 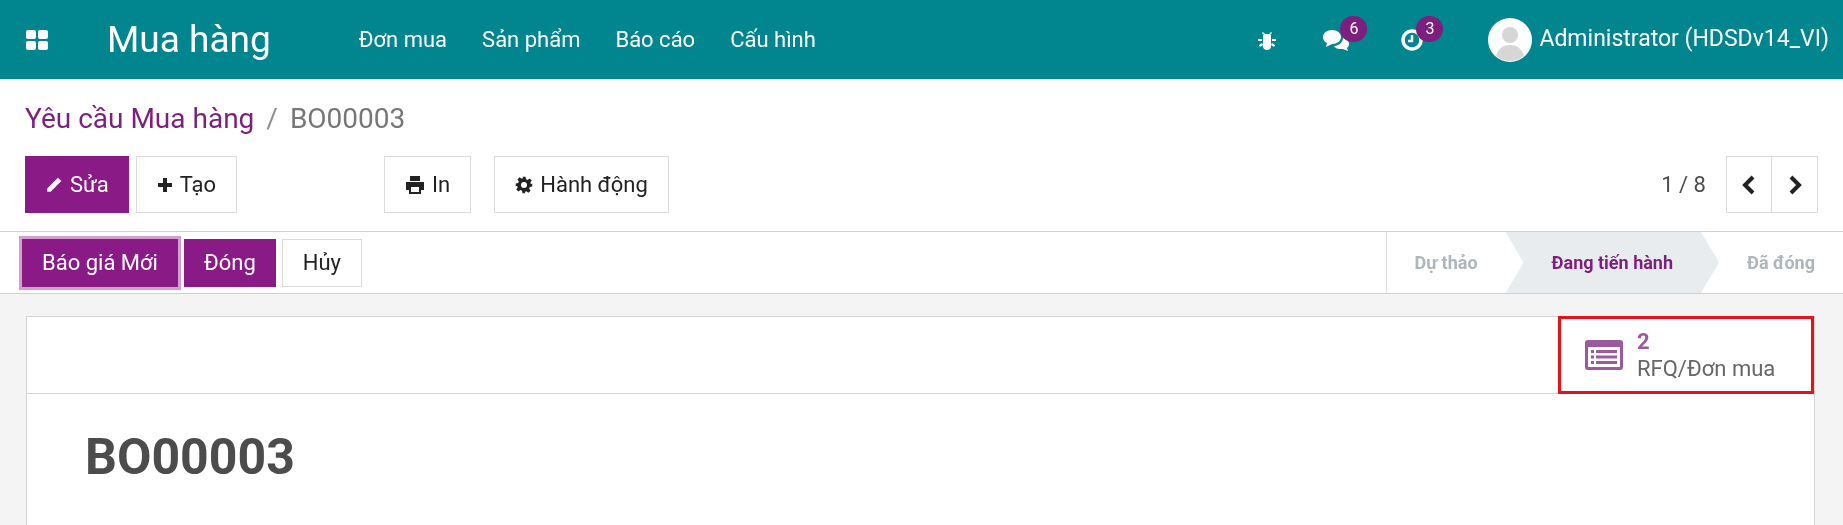 I want to click on breadcrumb-current: BO00003, so click(x=347, y=119).